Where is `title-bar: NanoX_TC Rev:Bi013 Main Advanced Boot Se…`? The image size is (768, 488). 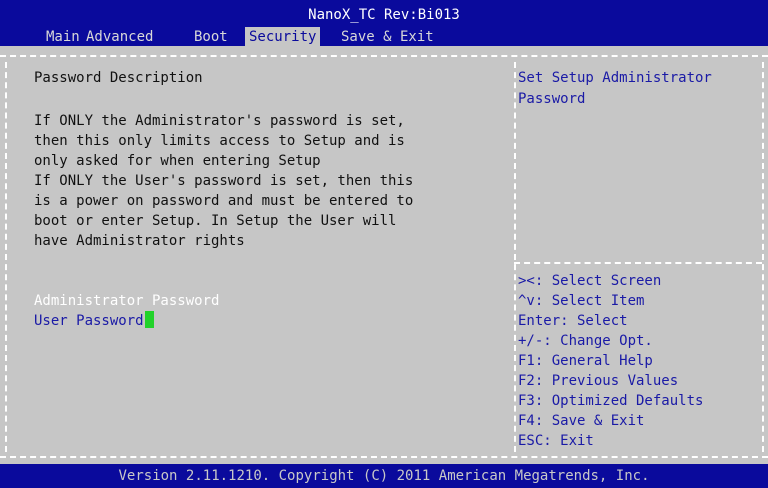
title-bar: NanoX_TC Rev:Bi013 Main Advanced Boot Se… is located at coordinates (384, 23).